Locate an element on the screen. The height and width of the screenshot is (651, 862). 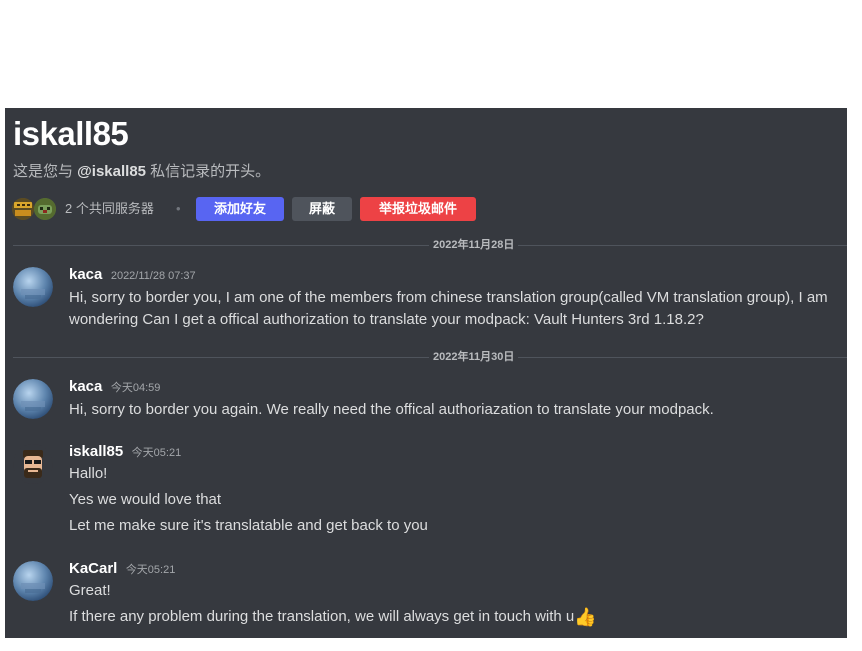
add-friend-button: 添加好友 is located at coordinates (240, 209).